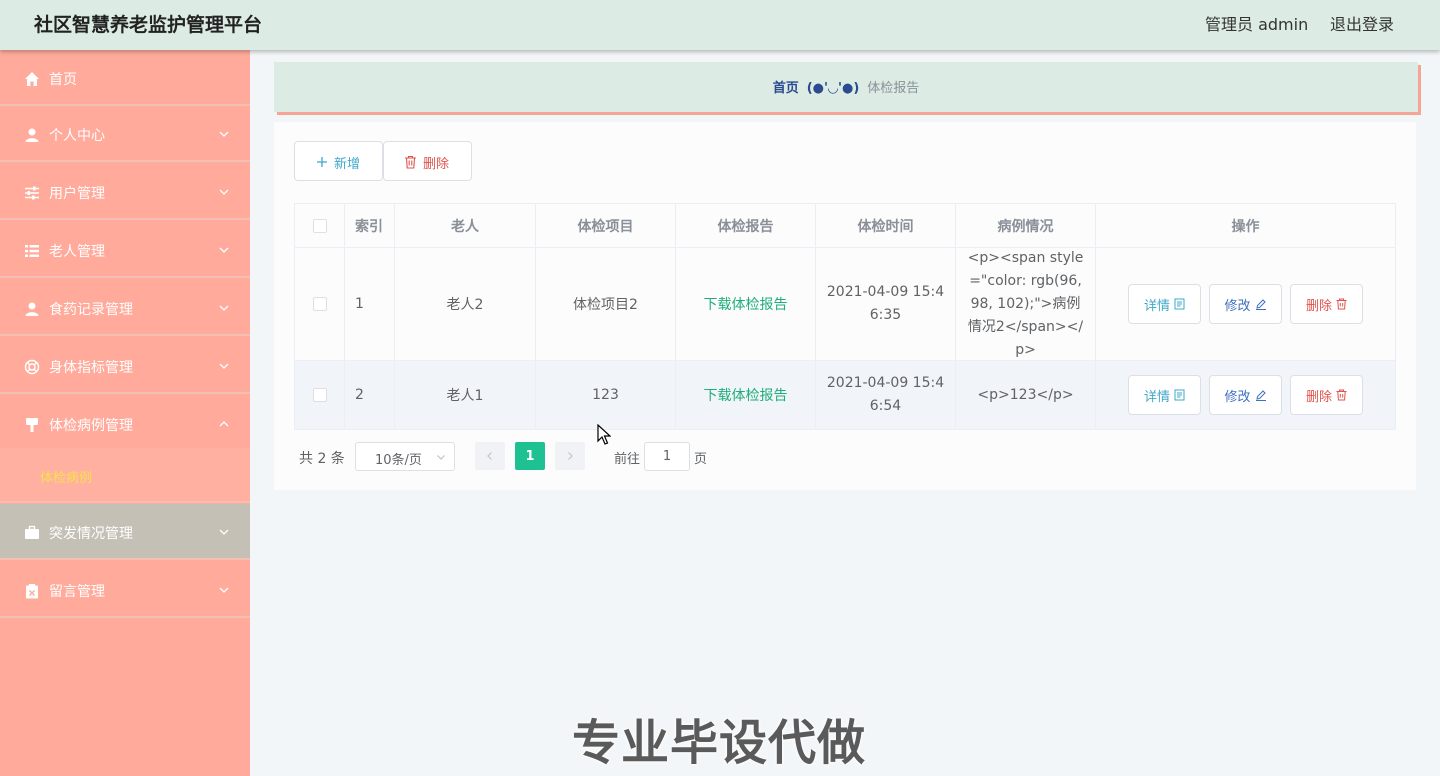 The height and width of the screenshot is (776, 1440). Describe the element at coordinates (1245, 226) in the screenshot. I see `header-actions: 操作` at that location.